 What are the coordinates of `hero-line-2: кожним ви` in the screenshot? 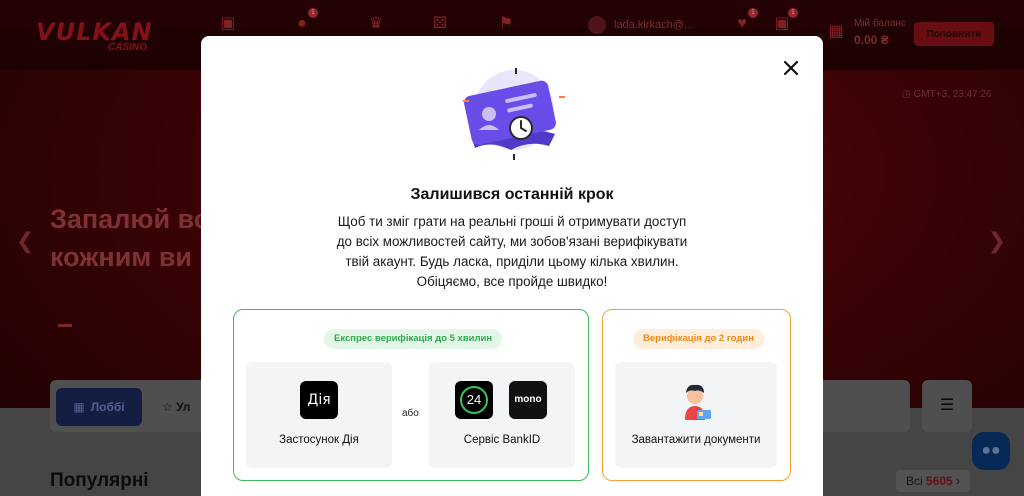 It's located at (121, 257).